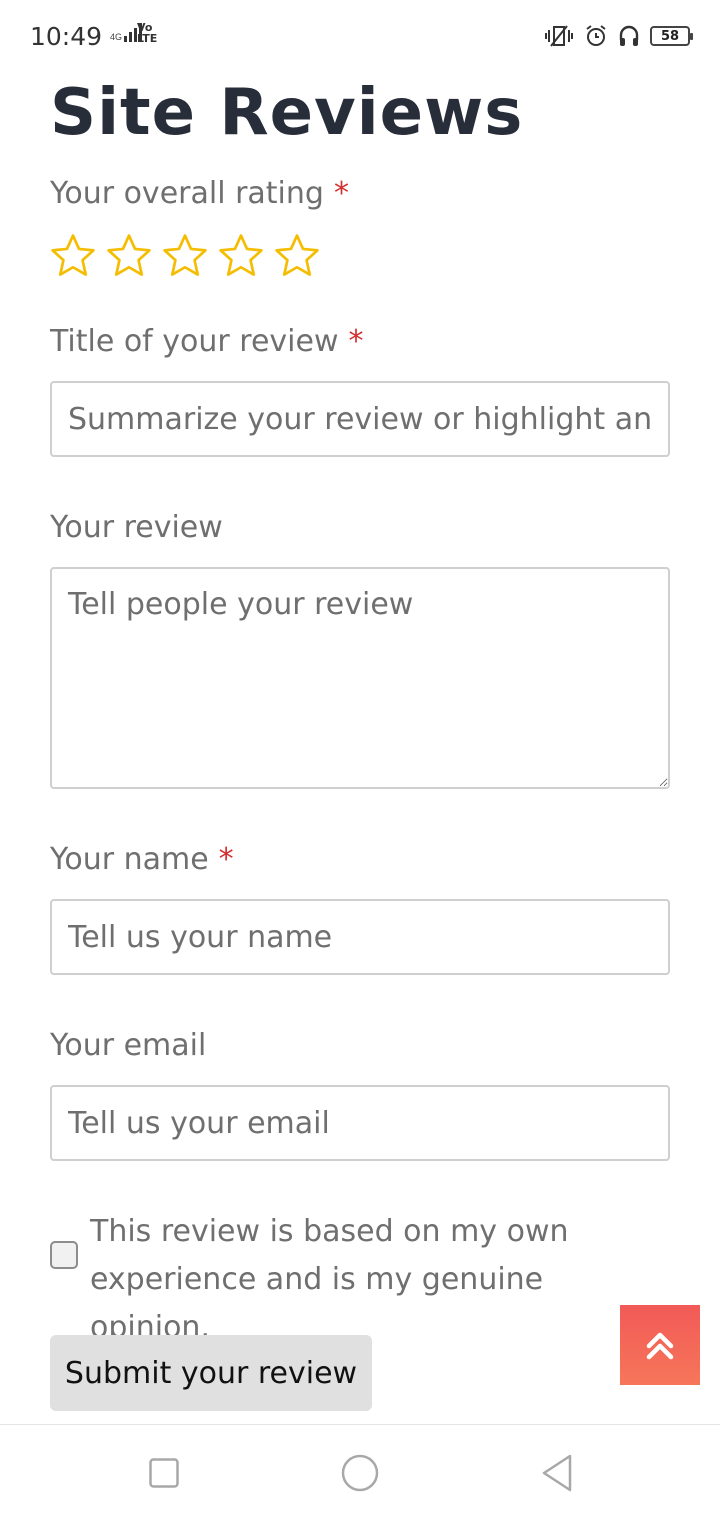 This screenshot has height=1520, width=720. What do you see at coordinates (142, 859) in the screenshot?
I see `name-label: Your name *` at bounding box center [142, 859].